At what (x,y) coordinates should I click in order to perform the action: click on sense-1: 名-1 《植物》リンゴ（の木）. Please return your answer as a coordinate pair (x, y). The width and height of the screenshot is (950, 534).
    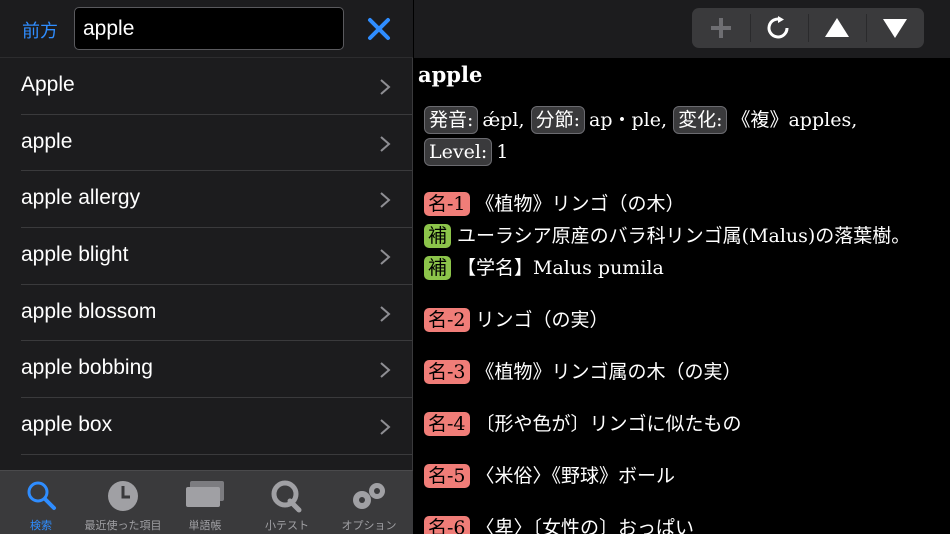
    Looking at the image, I should click on (686, 204).